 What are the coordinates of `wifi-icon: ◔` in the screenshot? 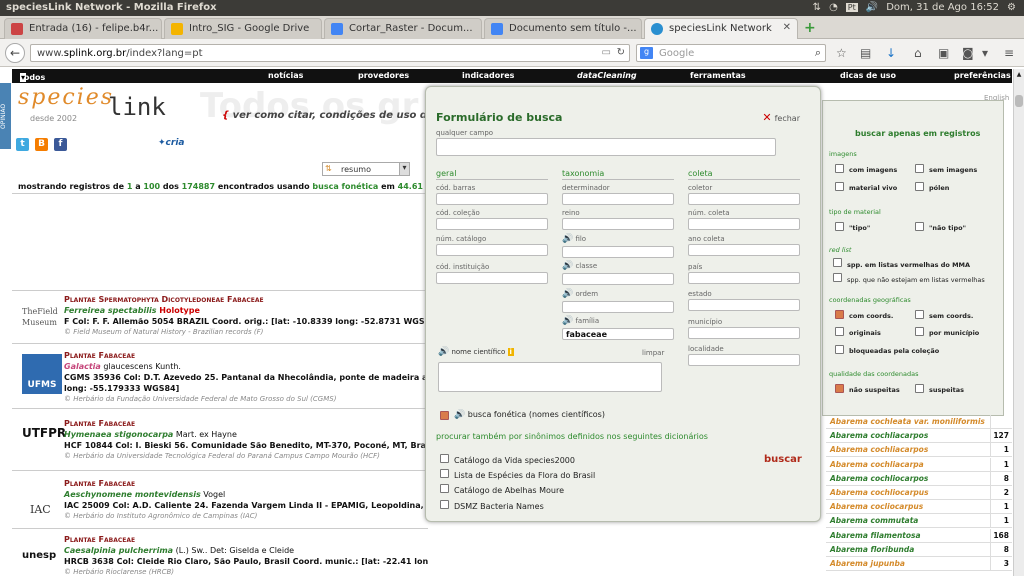 It's located at (833, 7).